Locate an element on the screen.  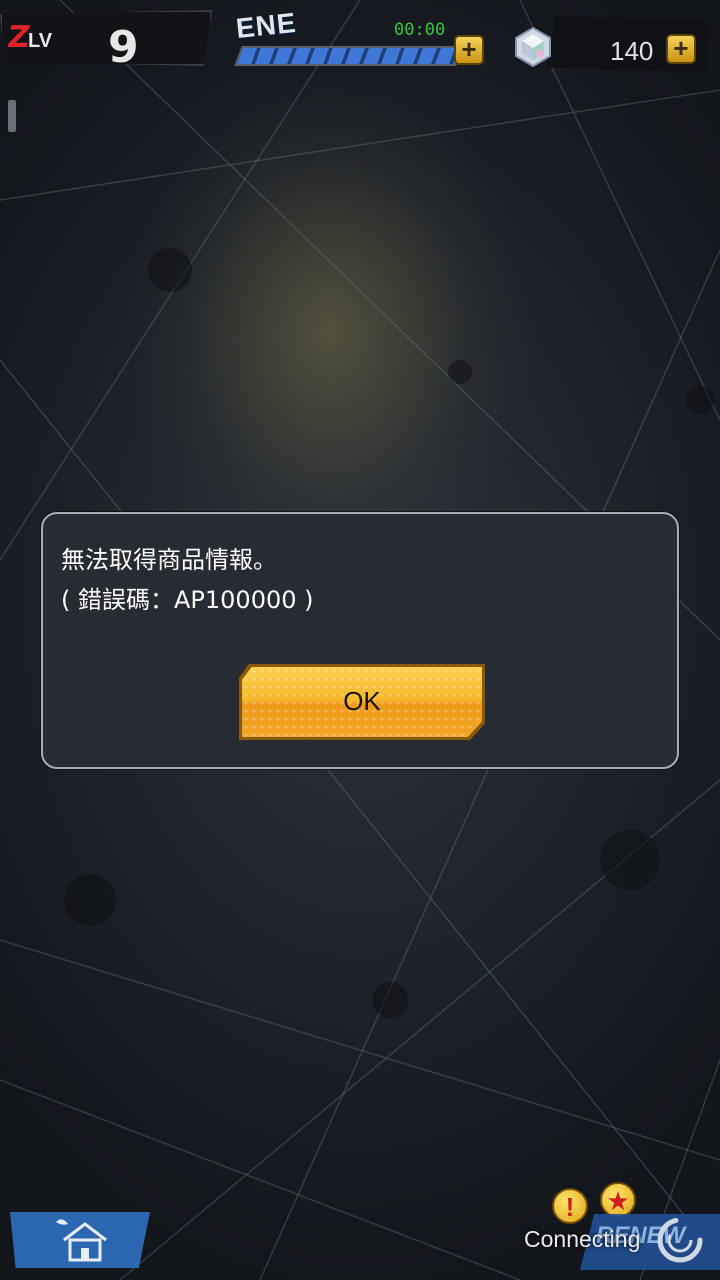
ok-button-label: OK is located at coordinates (362, 701).